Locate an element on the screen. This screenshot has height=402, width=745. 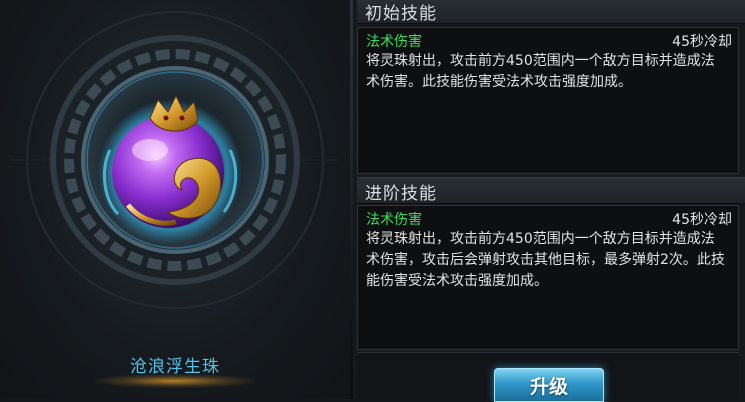
initial-skill-title: 初始技能 is located at coordinates (401, 14).